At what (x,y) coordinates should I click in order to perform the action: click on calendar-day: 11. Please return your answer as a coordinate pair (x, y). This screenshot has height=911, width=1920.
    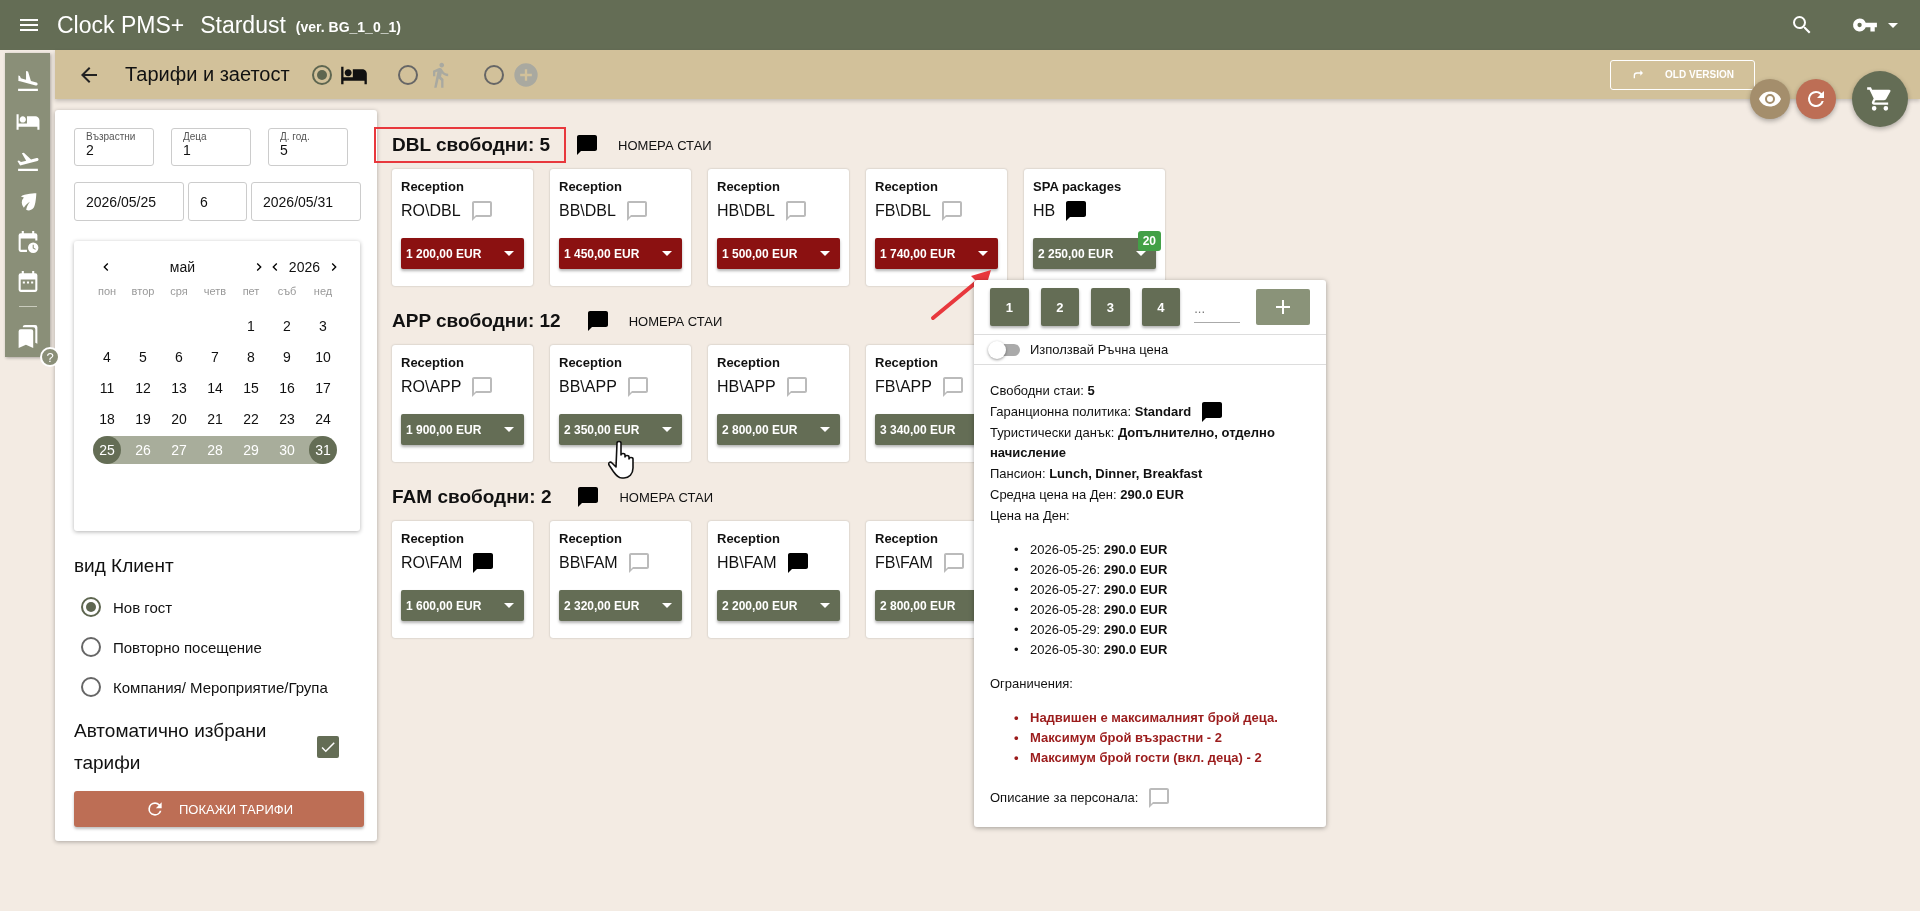
    Looking at the image, I should click on (107, 388).